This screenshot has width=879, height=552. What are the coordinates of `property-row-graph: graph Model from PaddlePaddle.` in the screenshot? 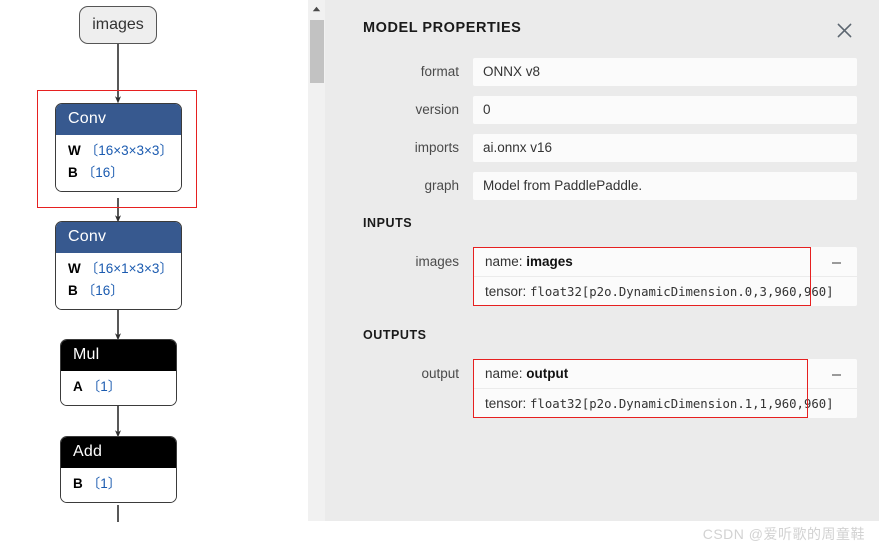 It's located at (610, 186).